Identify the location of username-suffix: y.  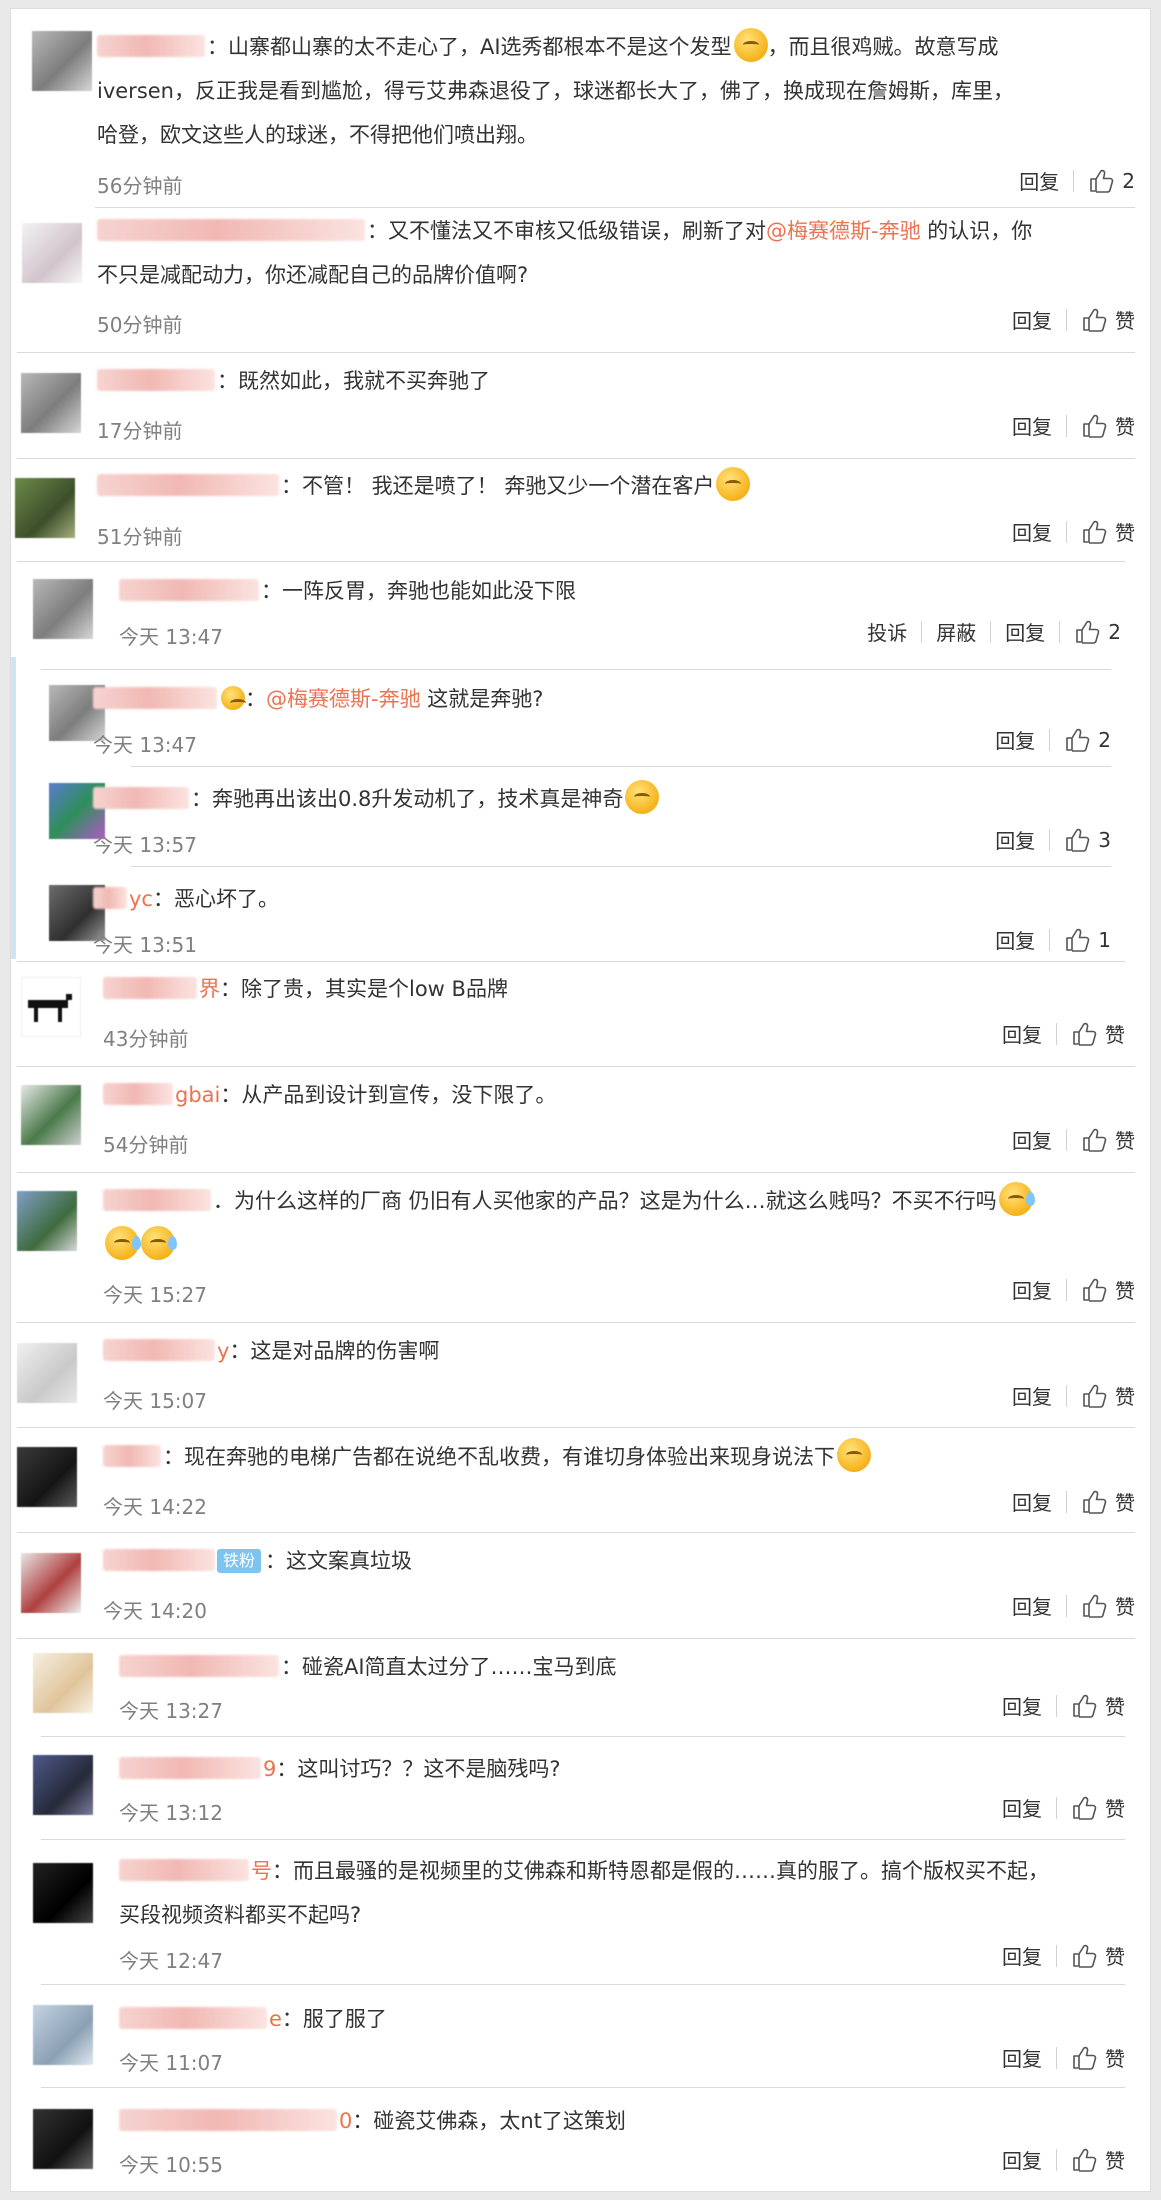
(223, 1351).